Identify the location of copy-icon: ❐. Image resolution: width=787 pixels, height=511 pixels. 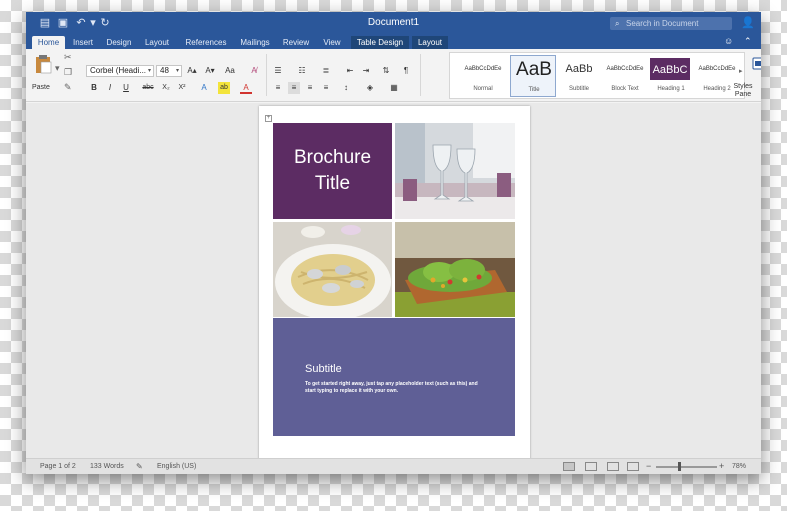
(68, 72).